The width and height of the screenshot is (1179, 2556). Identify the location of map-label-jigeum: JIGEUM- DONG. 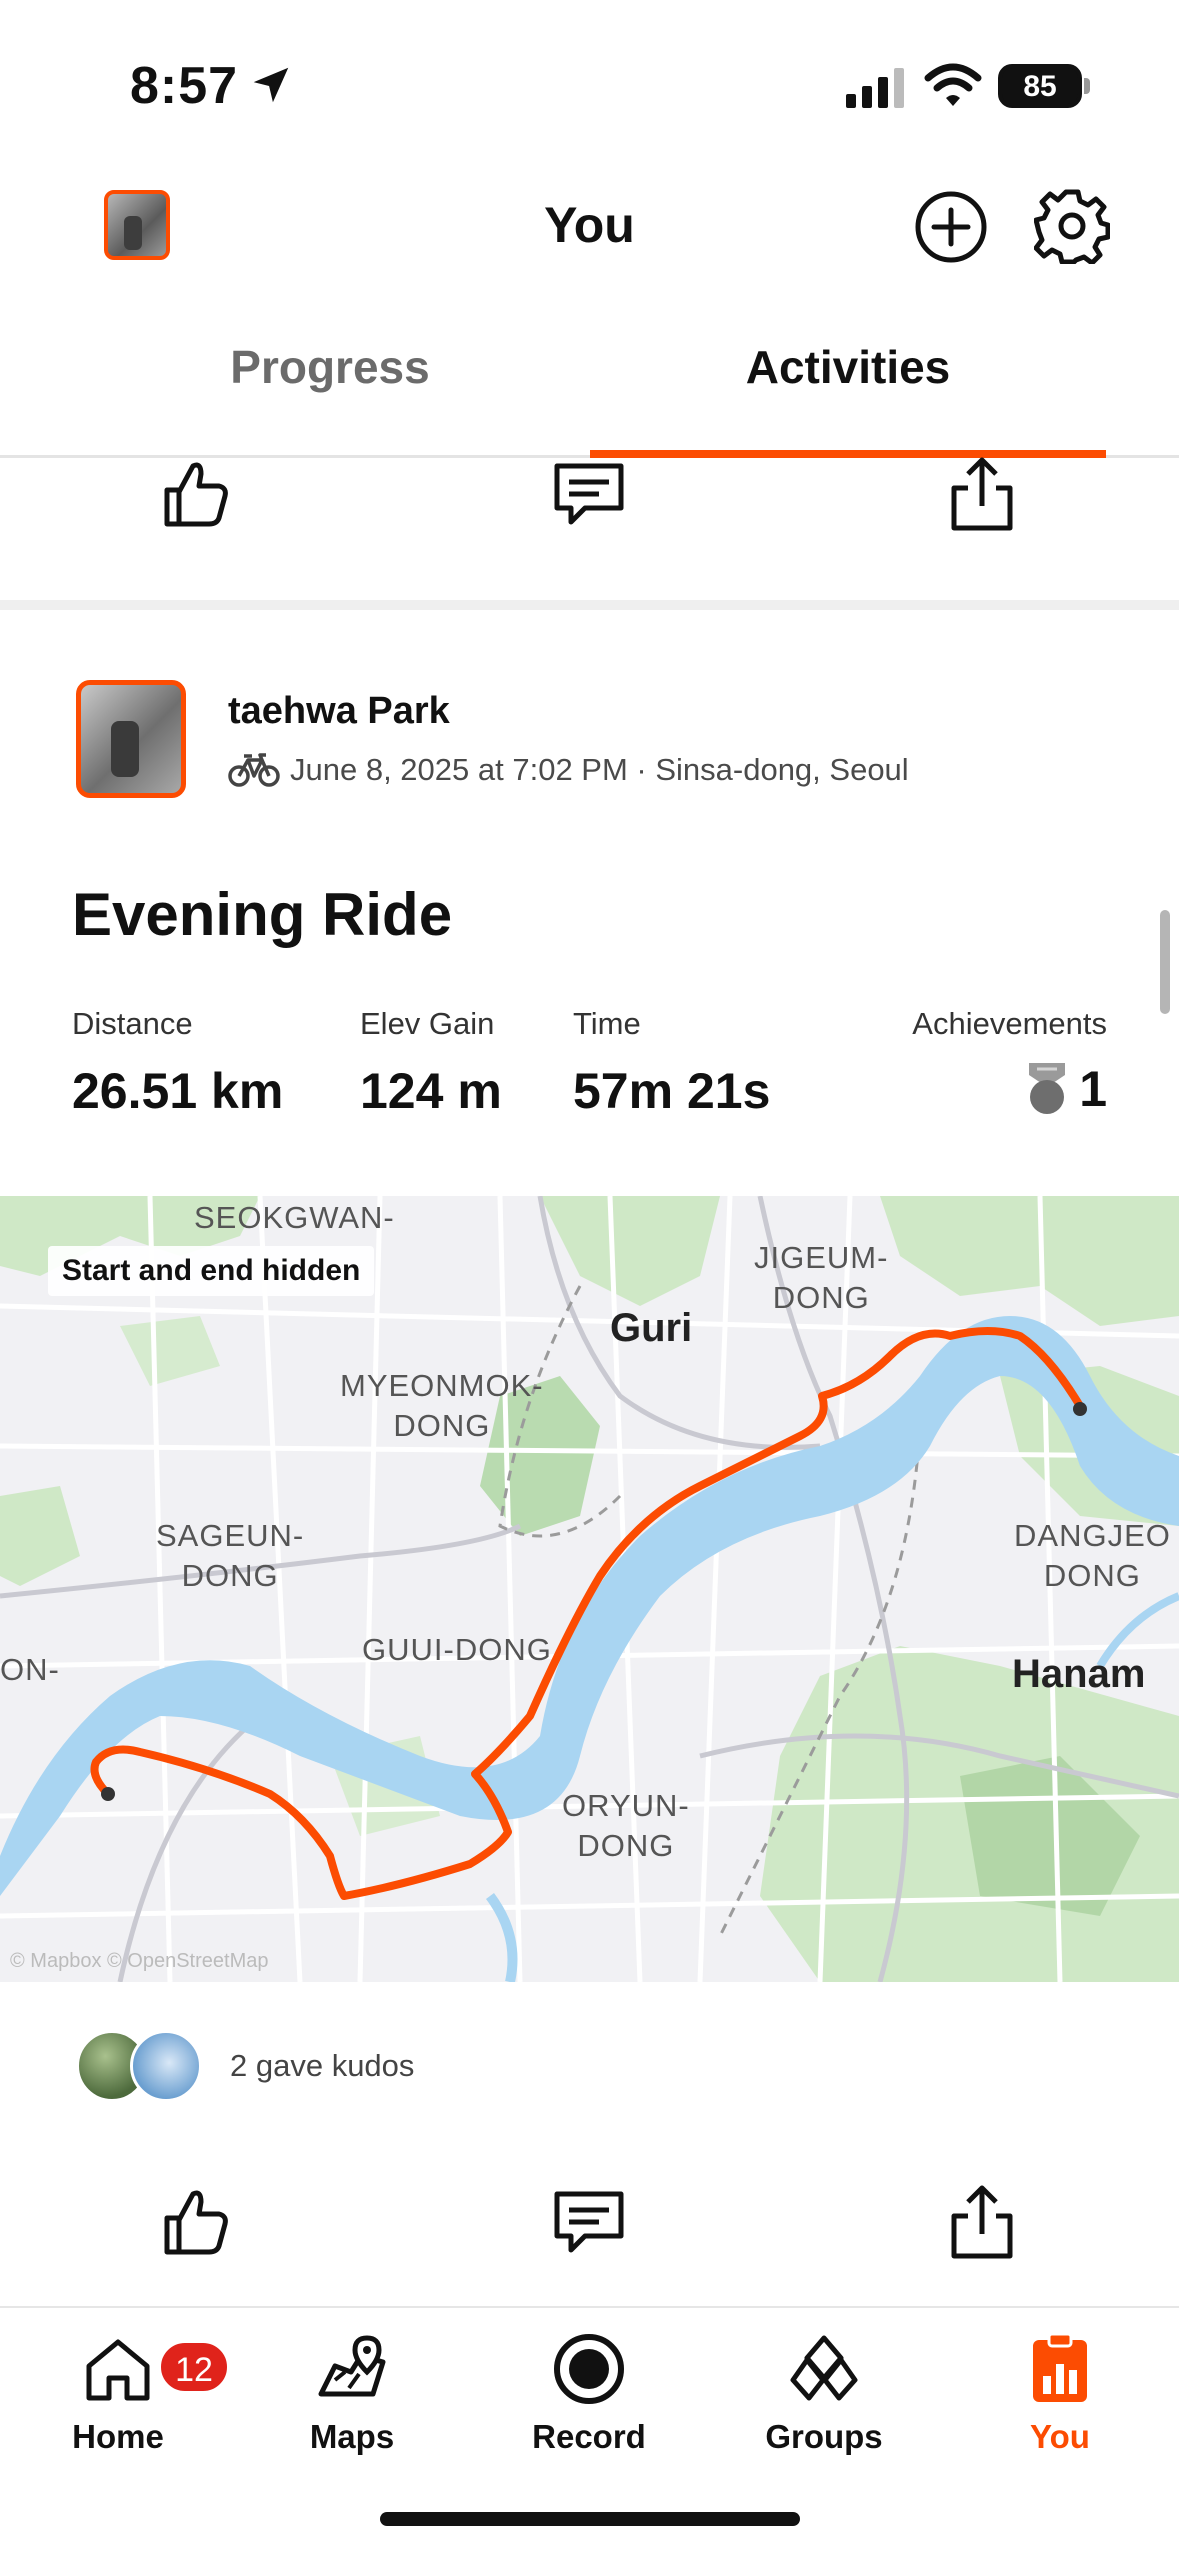
(821, 1277).